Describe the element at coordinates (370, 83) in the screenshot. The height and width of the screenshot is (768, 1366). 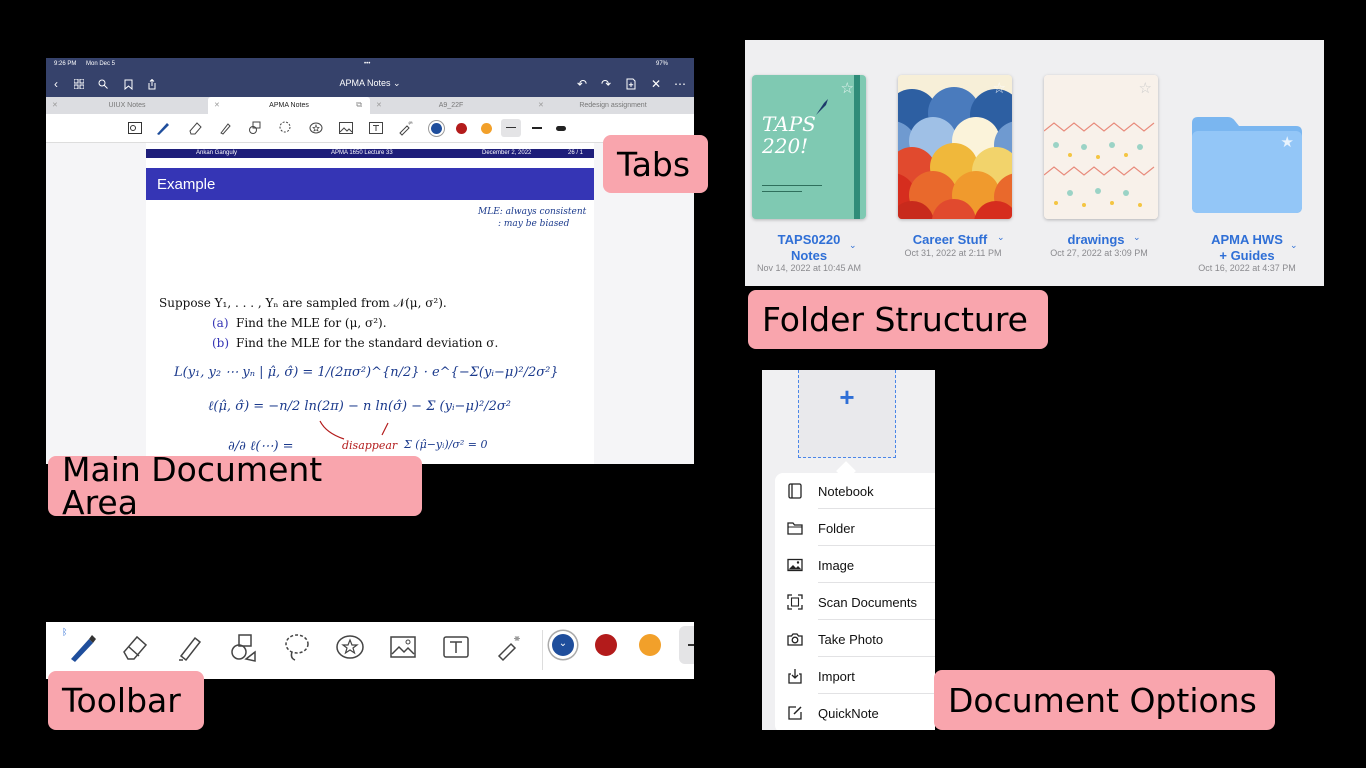
I see `document-title: APMA Notes ⌄` at that location.